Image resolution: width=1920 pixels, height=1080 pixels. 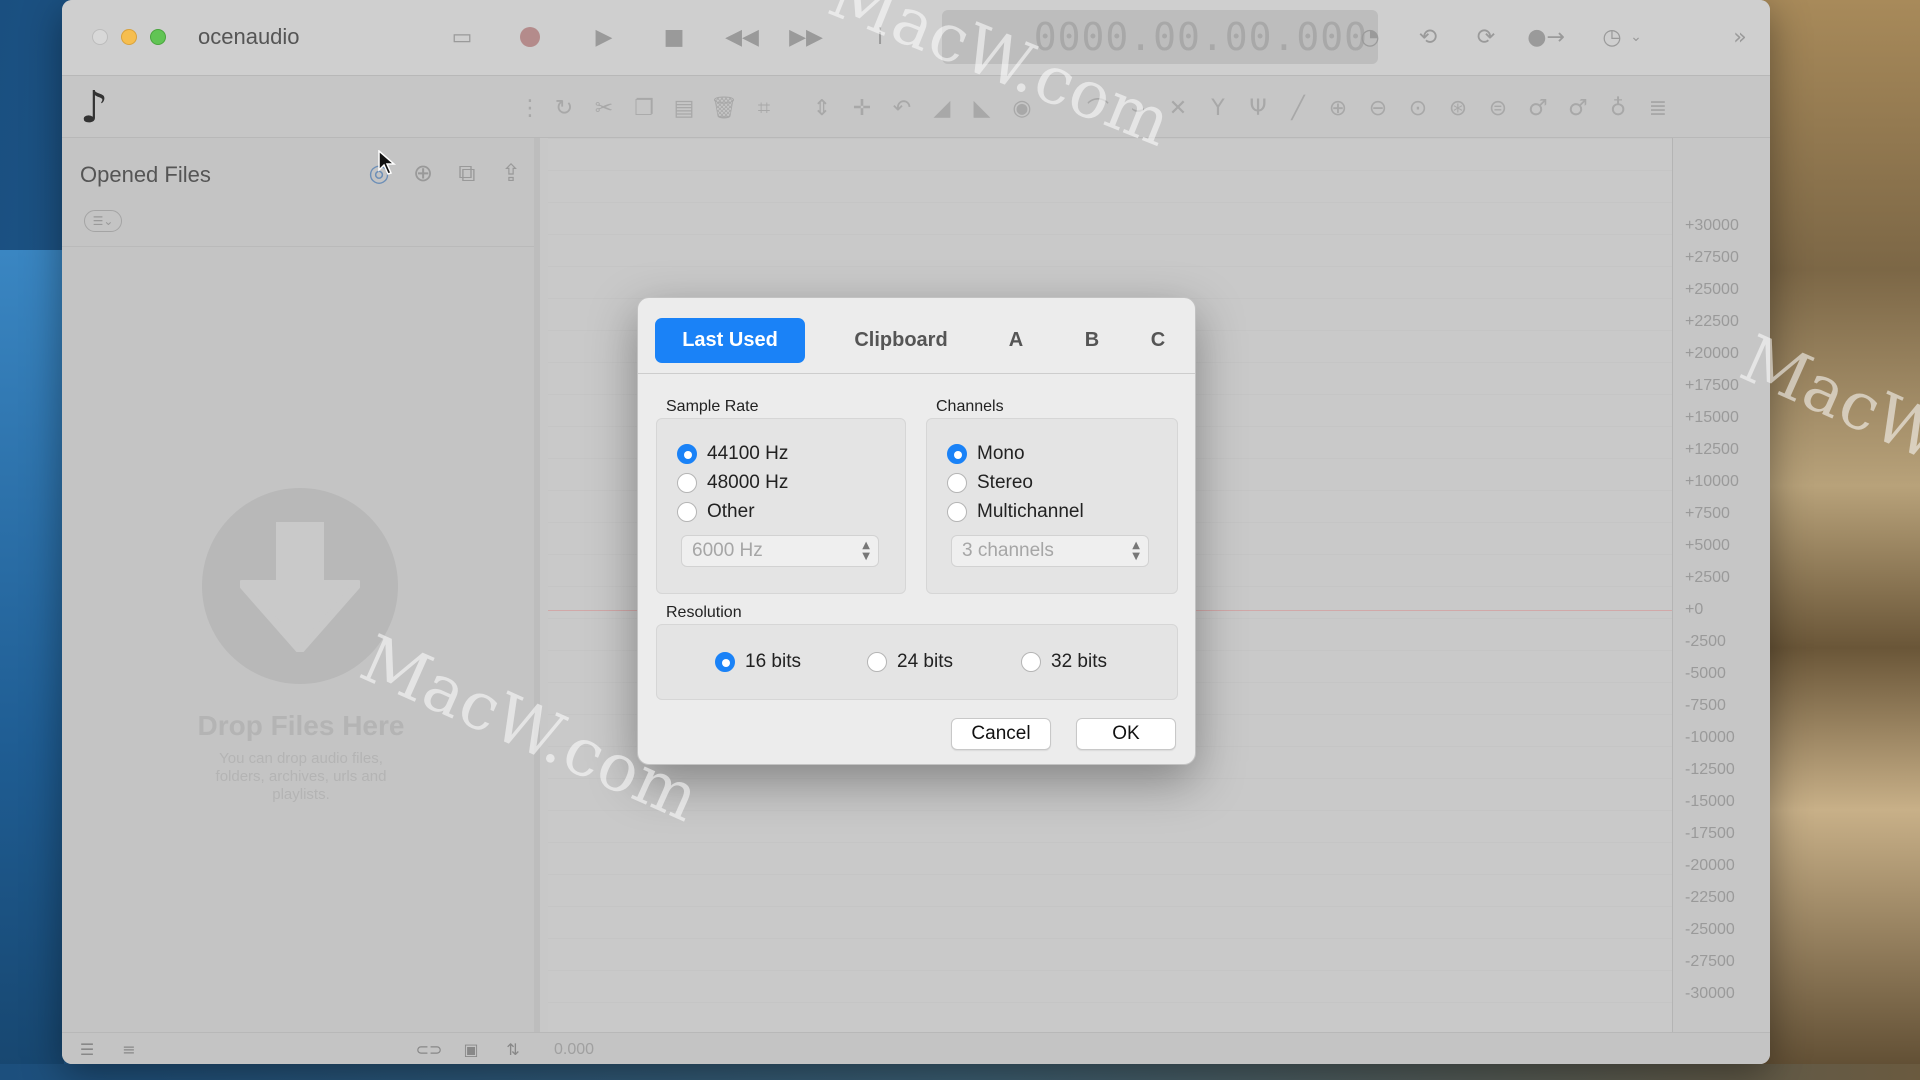 I want to click on tab-a: A, so click(x=1016, y=340).